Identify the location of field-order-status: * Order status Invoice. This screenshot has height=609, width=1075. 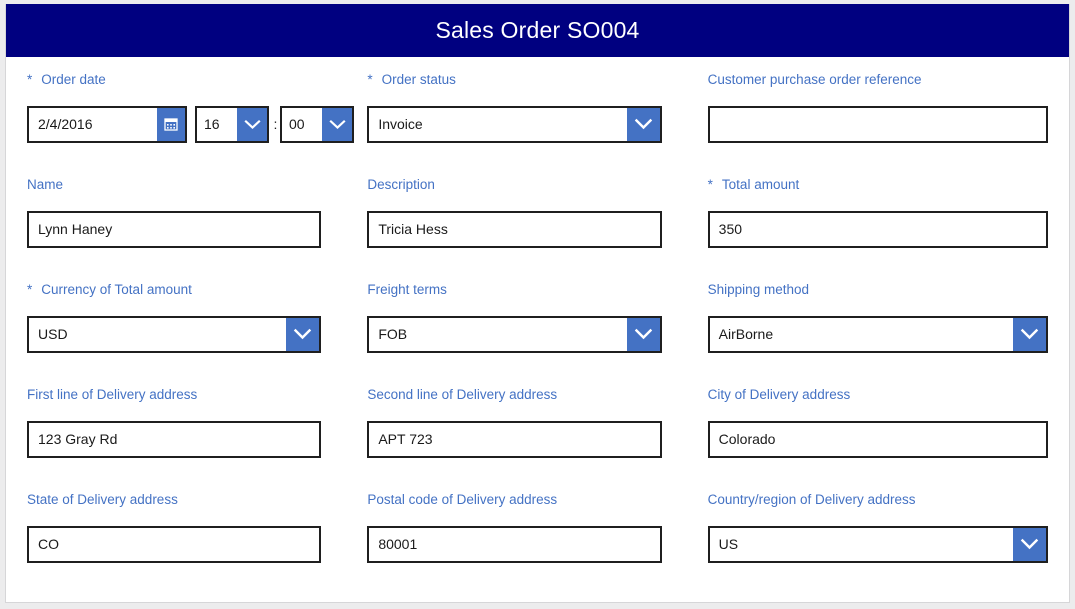
(537, 125).